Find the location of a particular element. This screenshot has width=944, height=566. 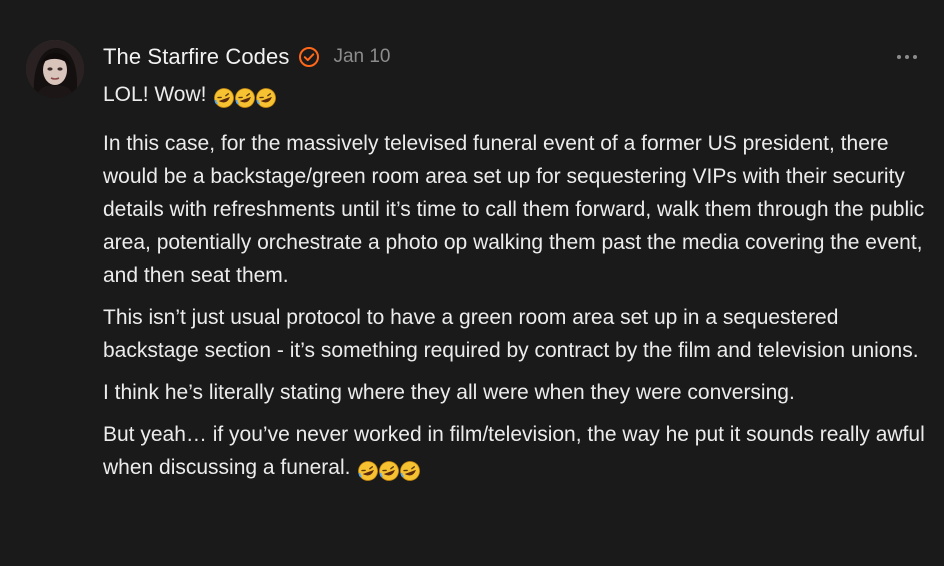

post-header: The Starfire Codes Jan 10 is located at coordinates (246, 57).